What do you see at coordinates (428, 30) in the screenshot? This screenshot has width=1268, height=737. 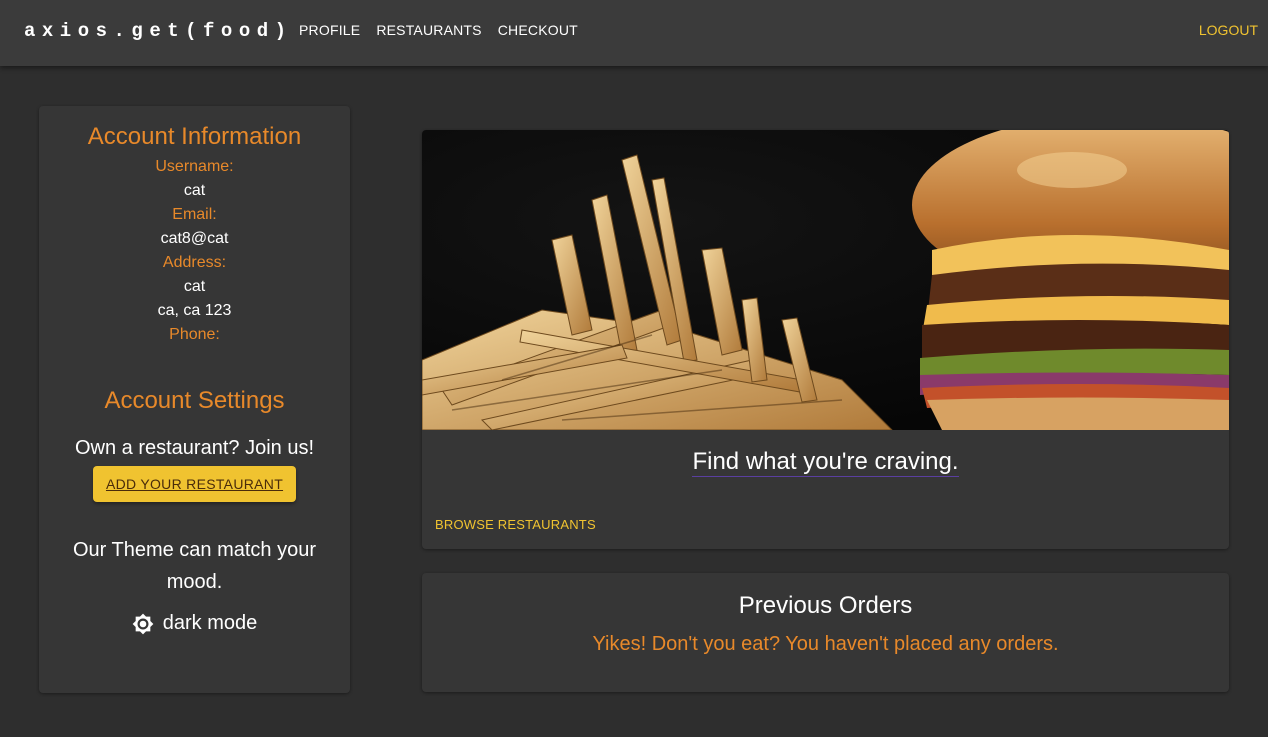 I see `nav-restaurants: RESTAURANTS` at bounding box center [428, 30].